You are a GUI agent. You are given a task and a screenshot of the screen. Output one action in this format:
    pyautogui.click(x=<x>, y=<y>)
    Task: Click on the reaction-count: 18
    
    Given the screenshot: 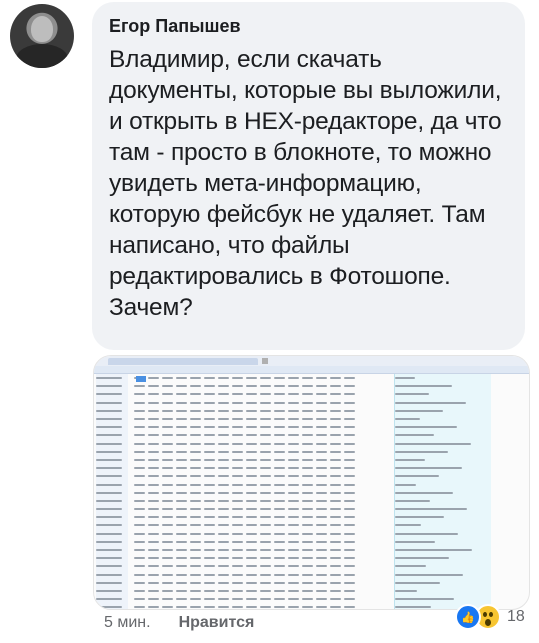 What is the action you would take?
    pyautogui.click(x=516, y=616)
    